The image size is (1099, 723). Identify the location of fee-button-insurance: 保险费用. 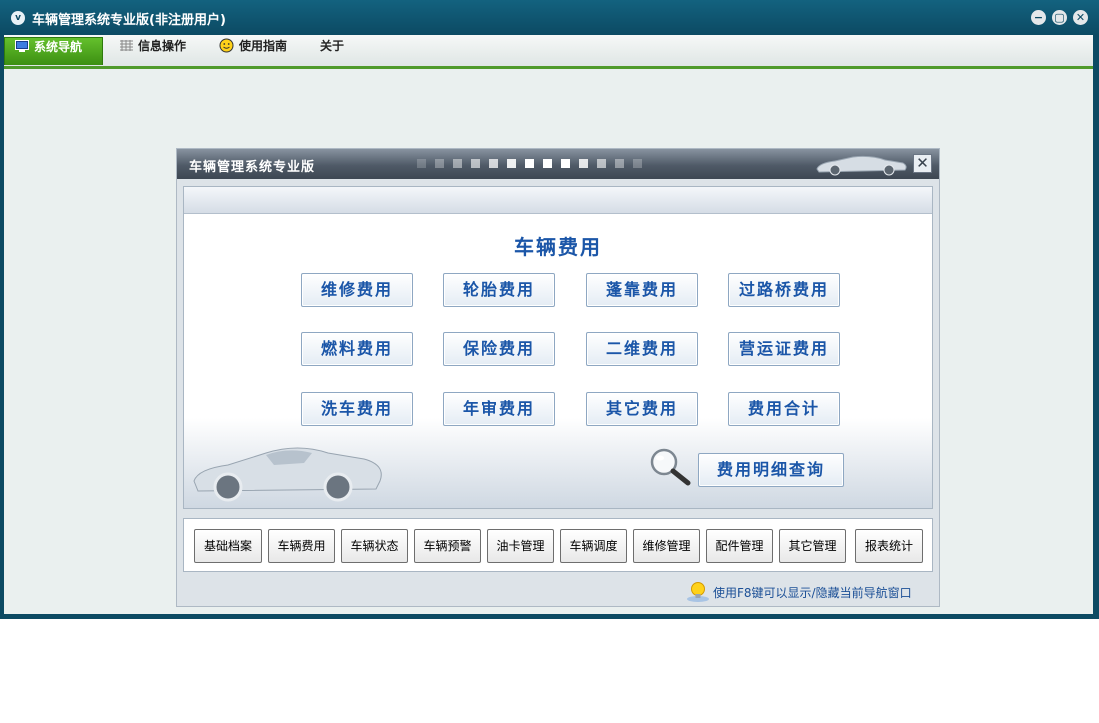
(499, 349).